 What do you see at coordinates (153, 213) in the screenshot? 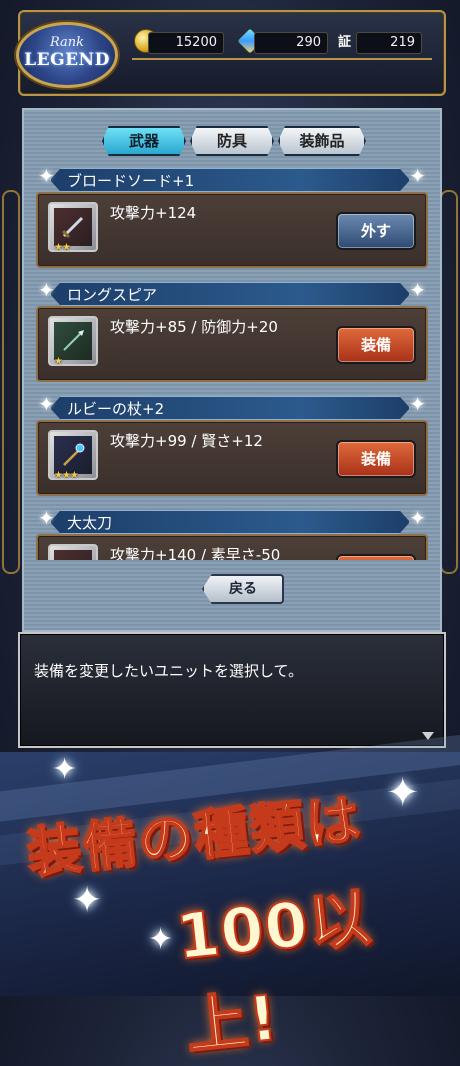
I see `item-stats: 攻撃力+124` at bounding box center [153, 213].